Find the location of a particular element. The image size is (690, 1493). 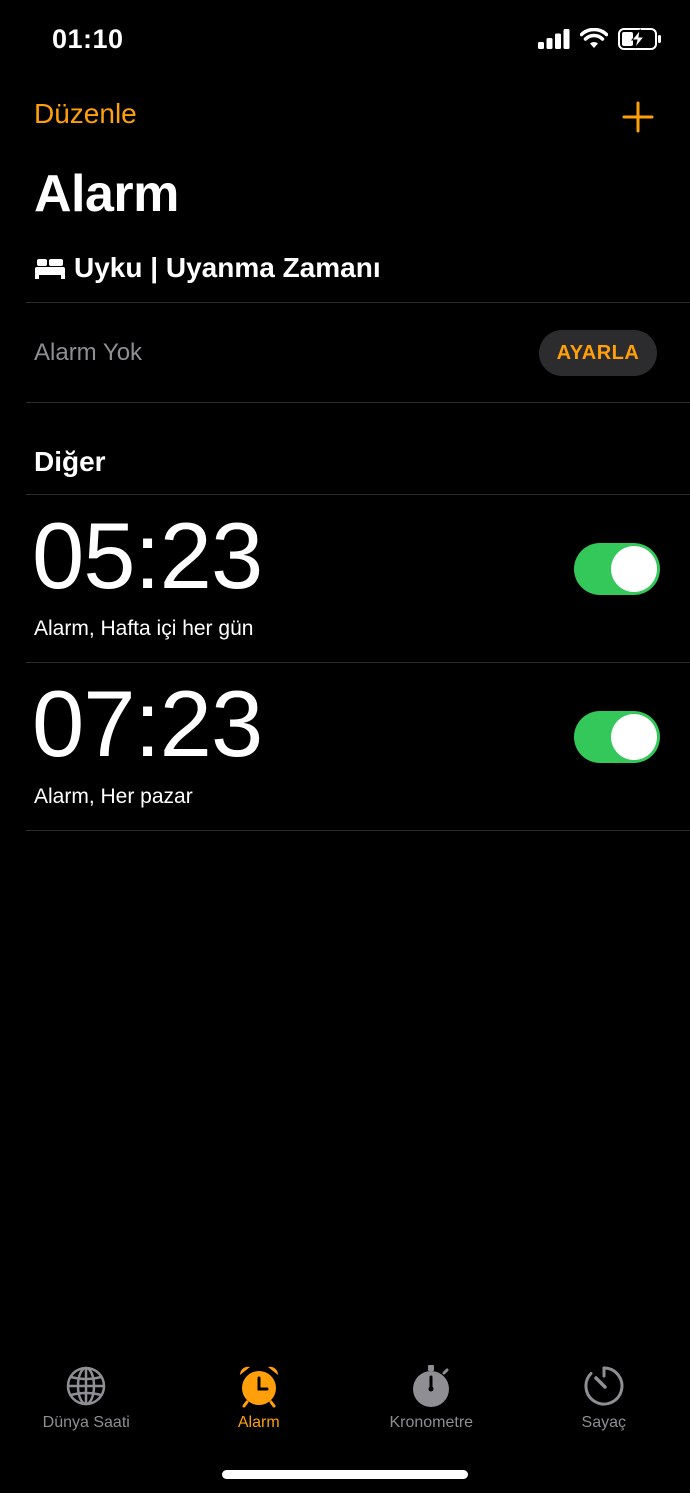

alarm-clock-icon is located at coordinates (258, 1387).